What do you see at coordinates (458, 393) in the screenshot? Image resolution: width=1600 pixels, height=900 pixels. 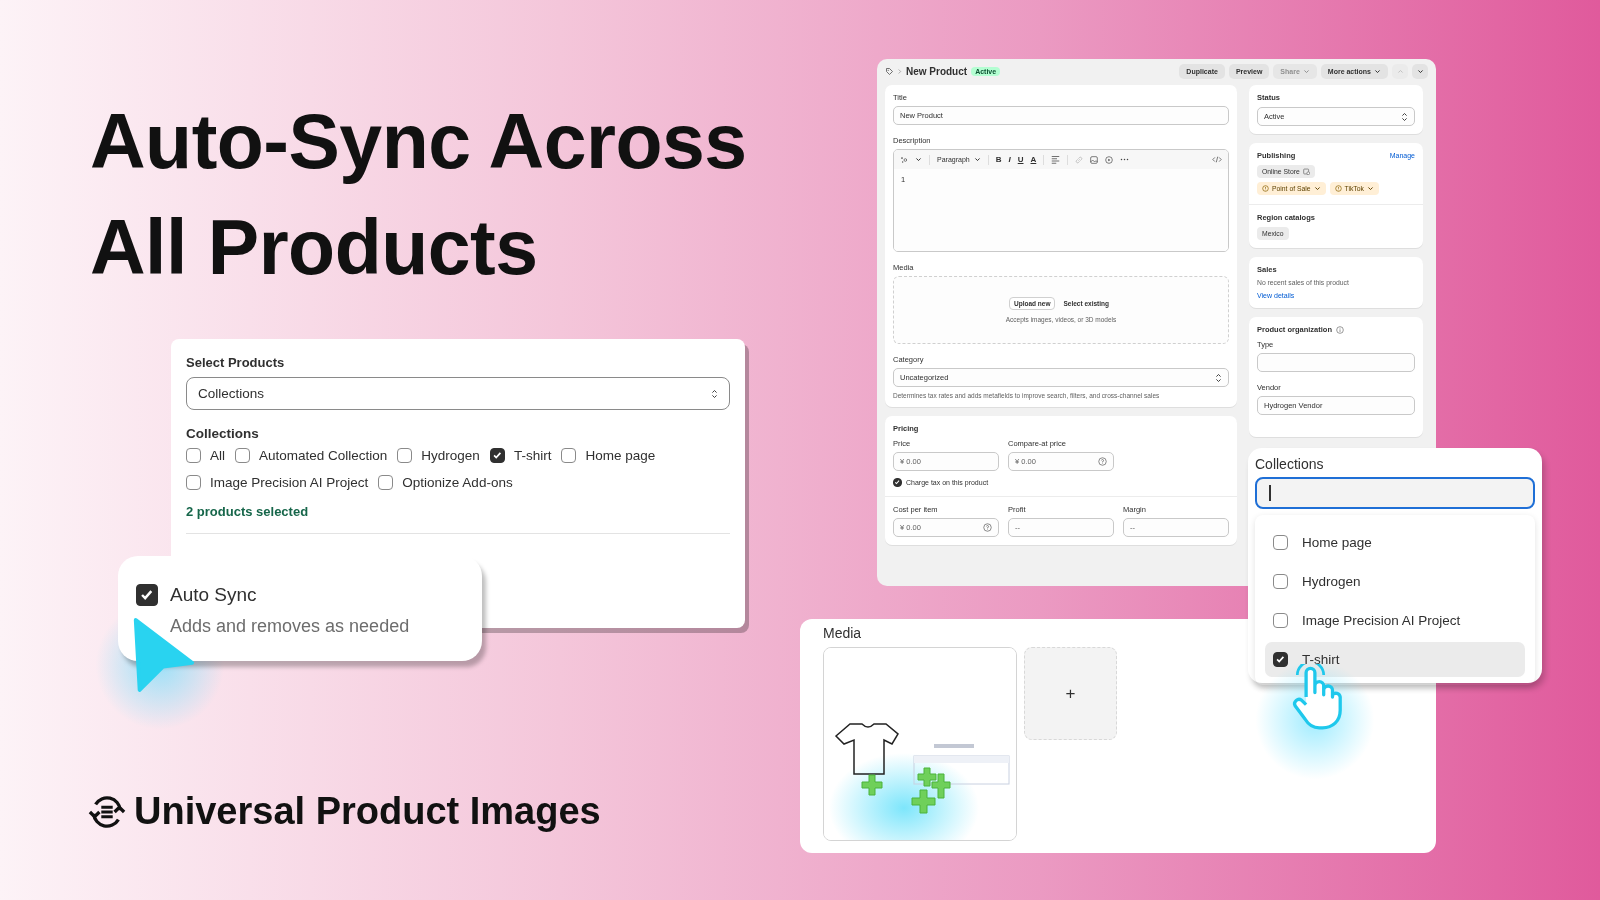 I see `select-dropdown: Collections` at bounding box center [458, 393].